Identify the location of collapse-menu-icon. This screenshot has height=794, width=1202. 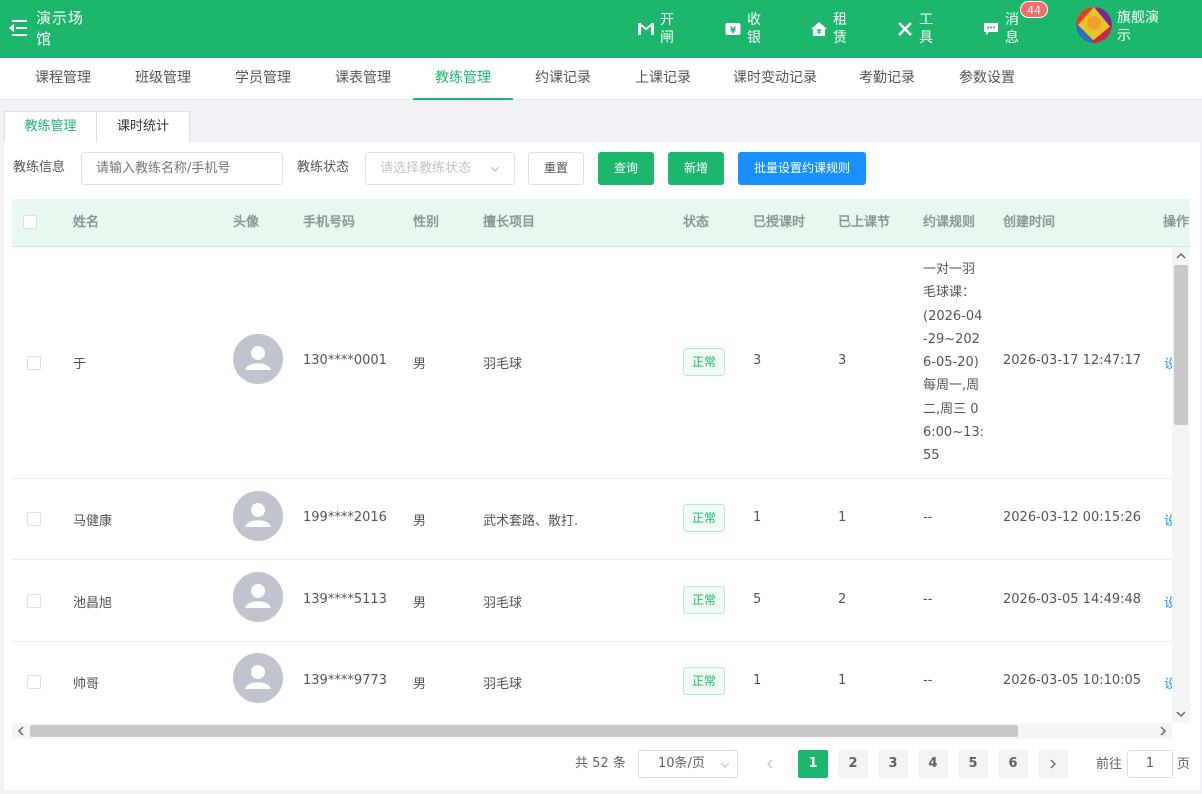
(18, 28).